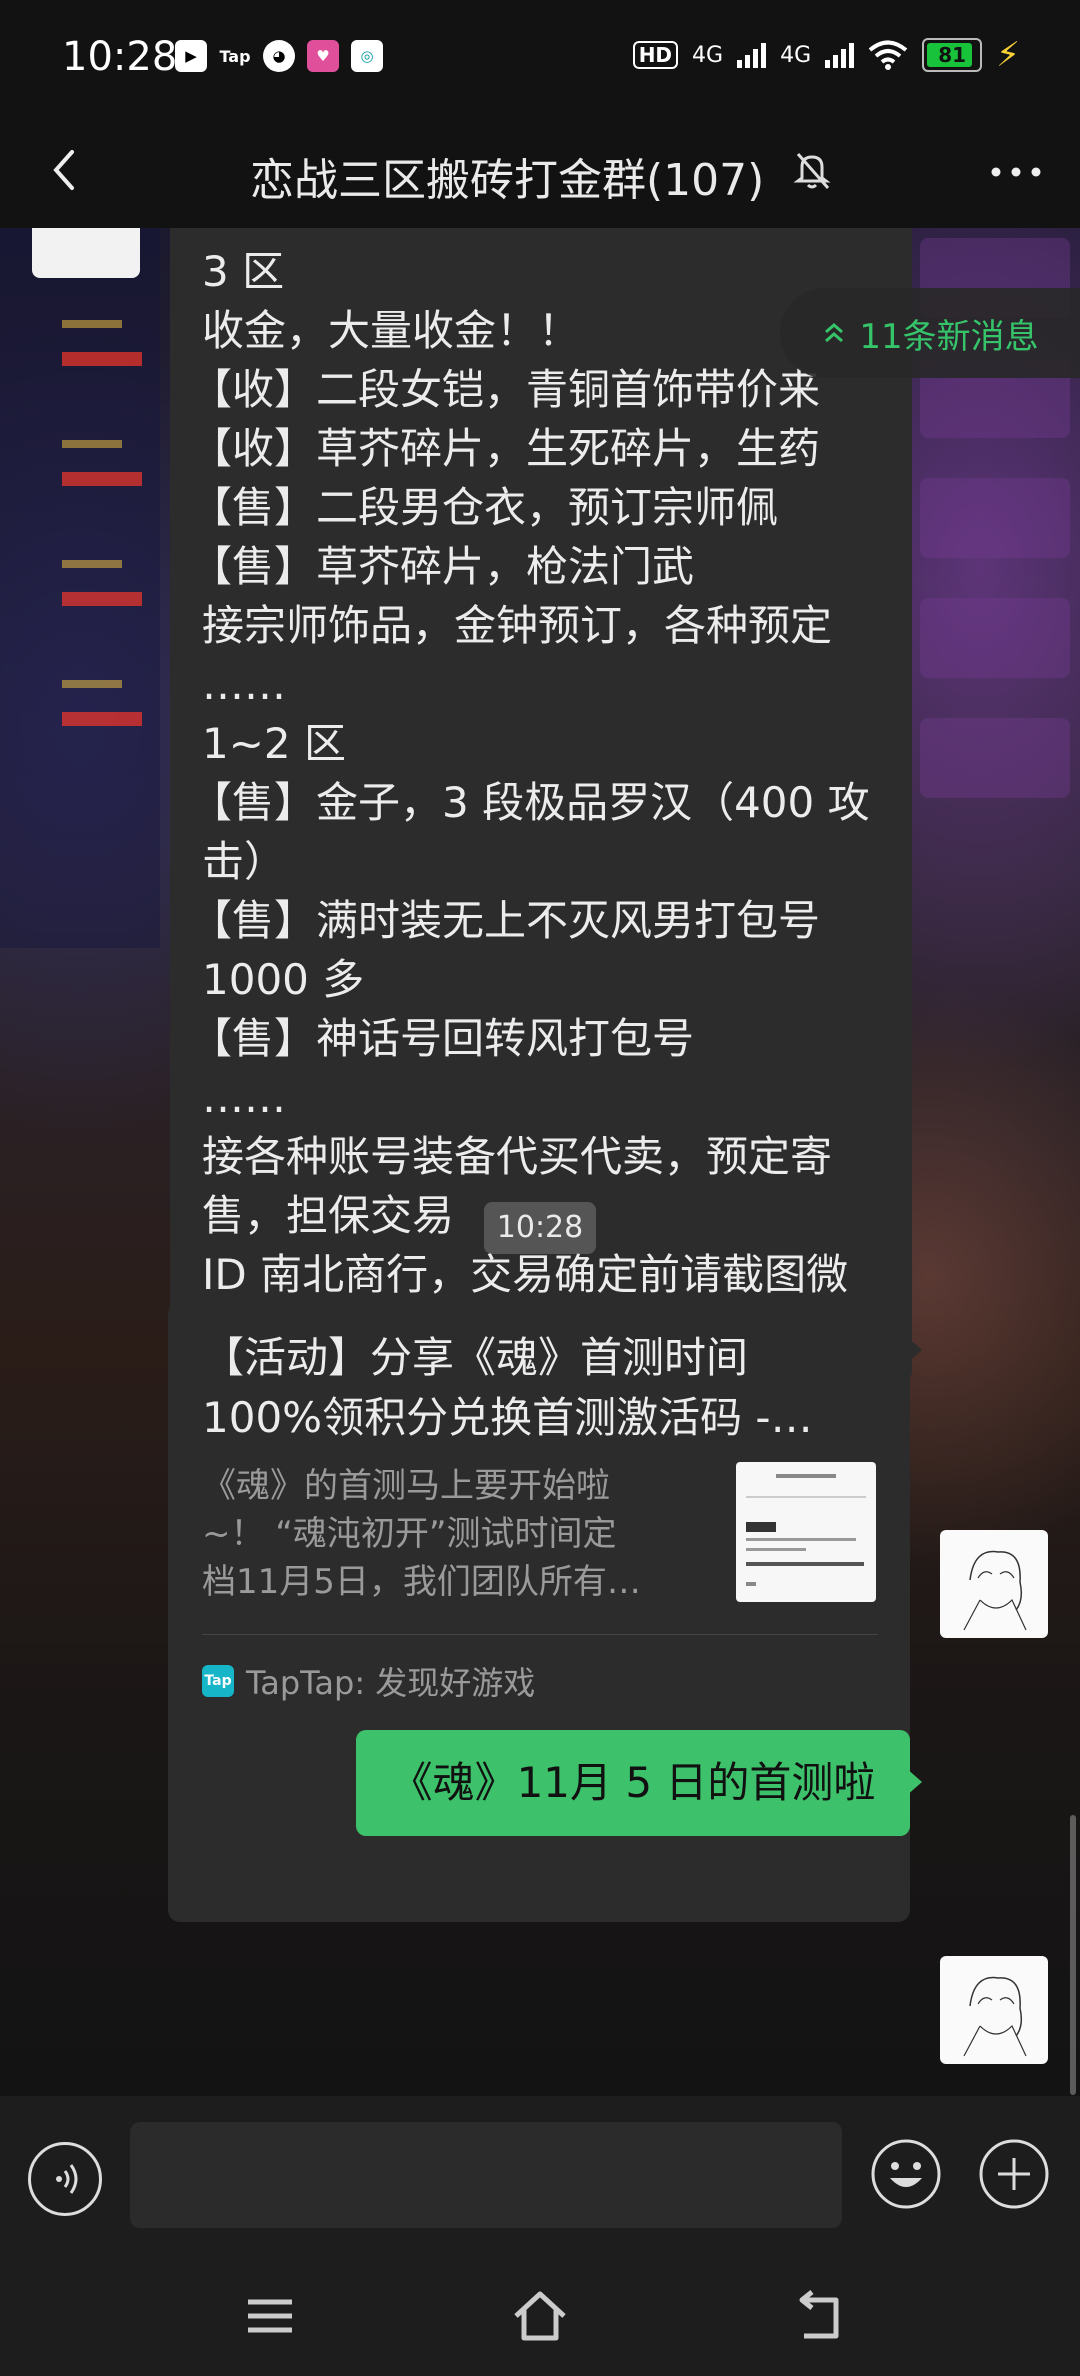 Image resolution: width=1080 pixels, height=2376 pixels. I want to click on share-card-source: Tap TapTap: 发现好游戏, so click(368, 1681).